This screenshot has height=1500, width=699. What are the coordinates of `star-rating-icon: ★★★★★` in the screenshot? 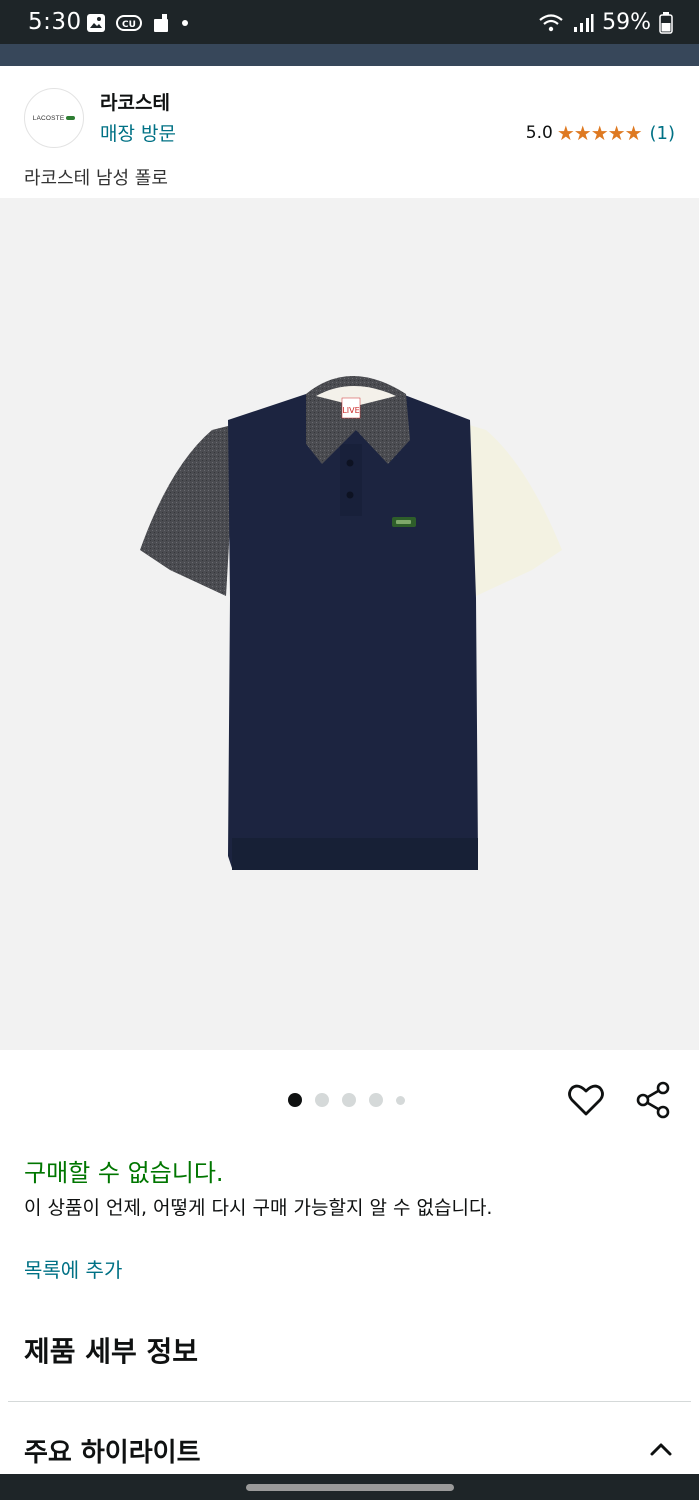 It's located at (599, 133).